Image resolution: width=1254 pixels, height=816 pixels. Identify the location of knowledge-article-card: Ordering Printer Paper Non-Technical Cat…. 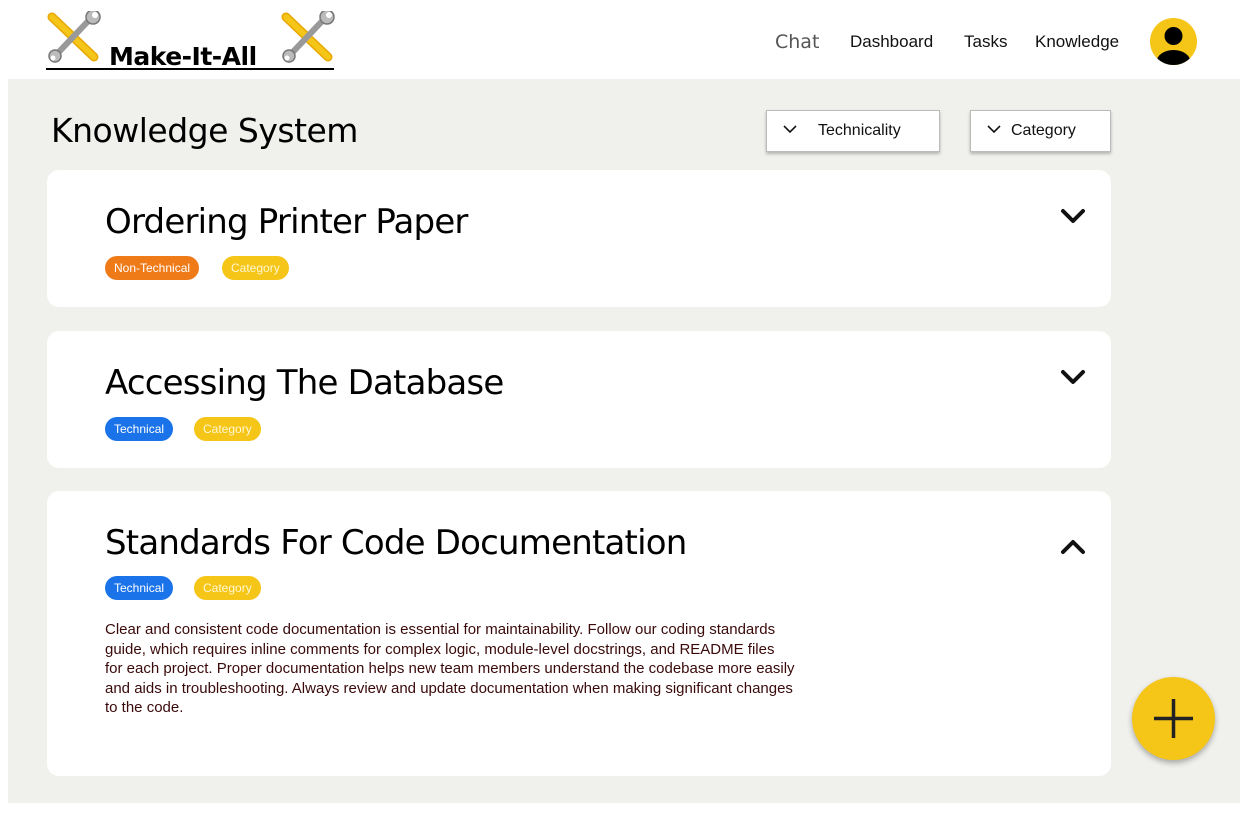
(579, 238).